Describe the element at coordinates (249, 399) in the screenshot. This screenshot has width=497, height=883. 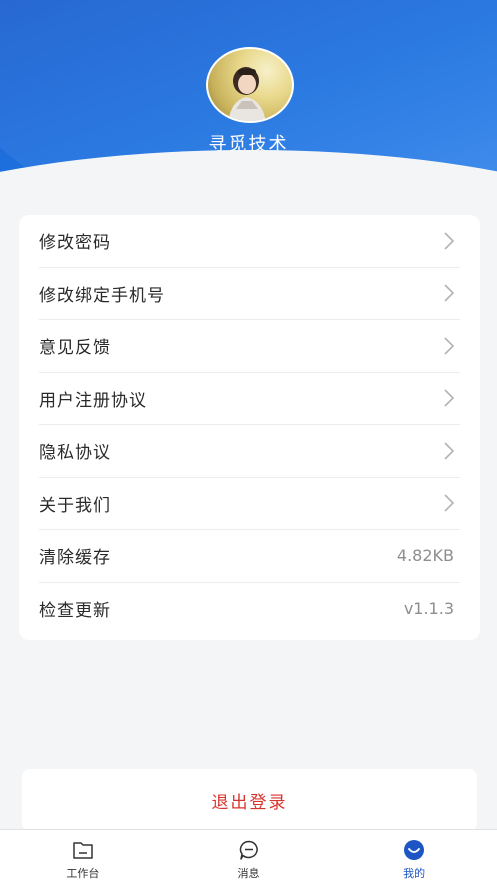
I see `menu-item-user-agreement: 用户注册协议` at that location.